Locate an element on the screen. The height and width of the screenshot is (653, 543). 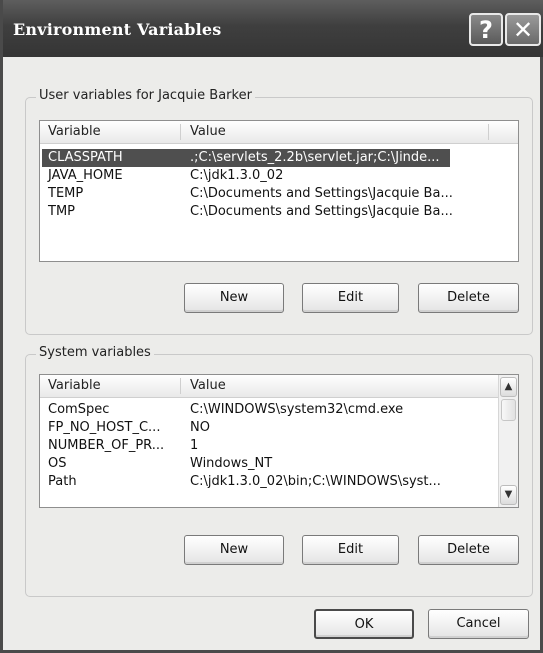
cancel-button: Cancel is located at coordinates (478, 624).